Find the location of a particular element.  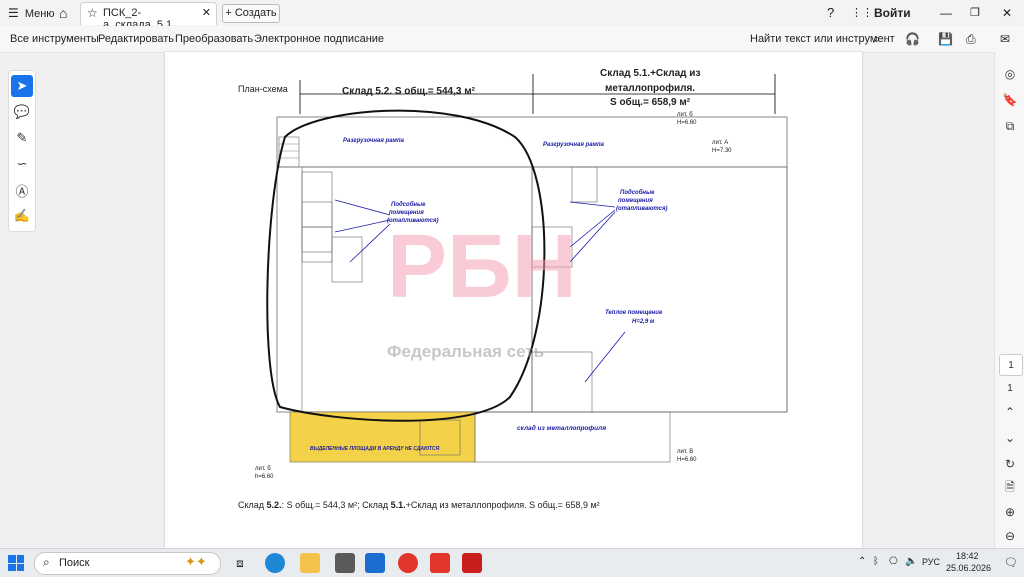

text-box-icon: Ⓐ is located at coordinates (22, 190).